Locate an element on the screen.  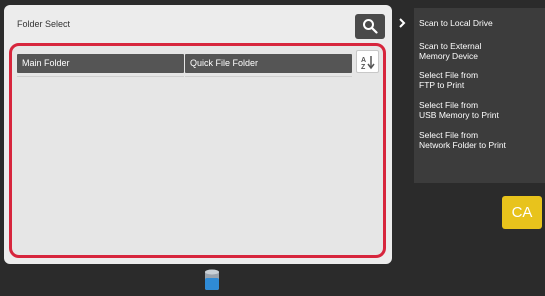
storage-button is located at coordinates (212, 282).